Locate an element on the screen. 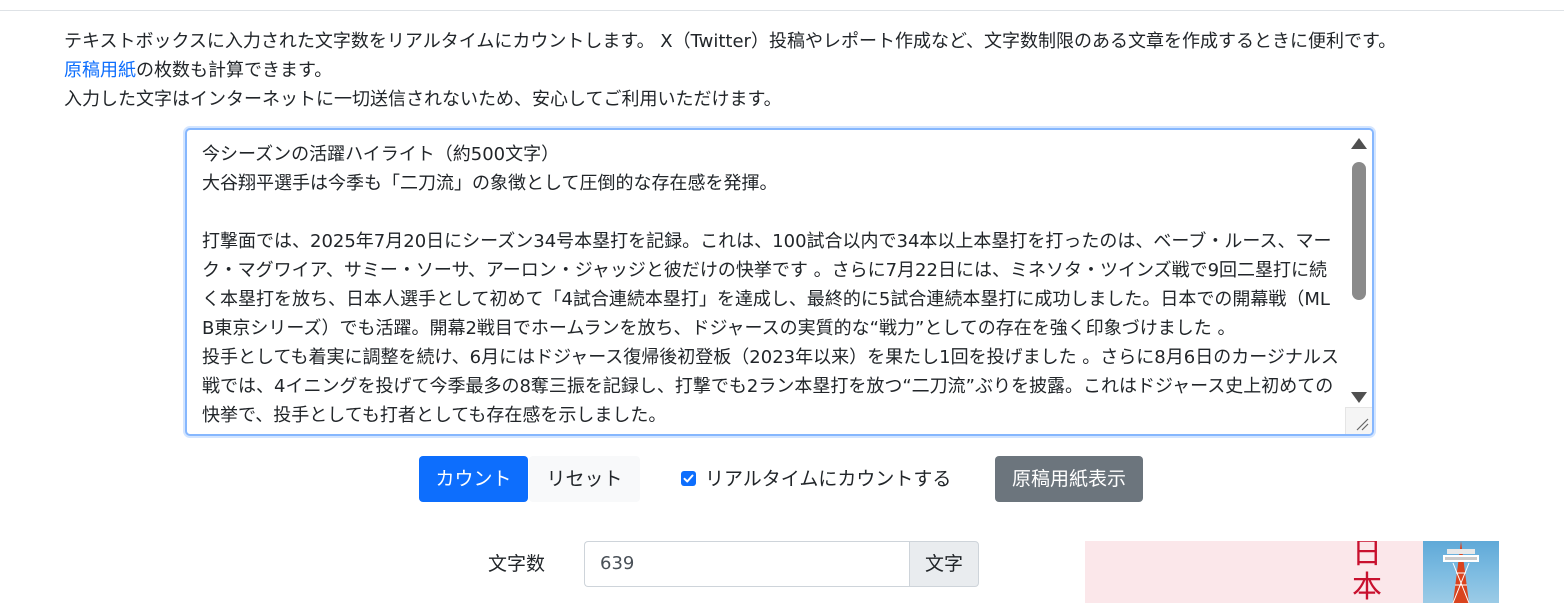 Image resolution: width=1564 pixels, height=603 pixels. reset-button: リセット is located at coordinates (584, 479).